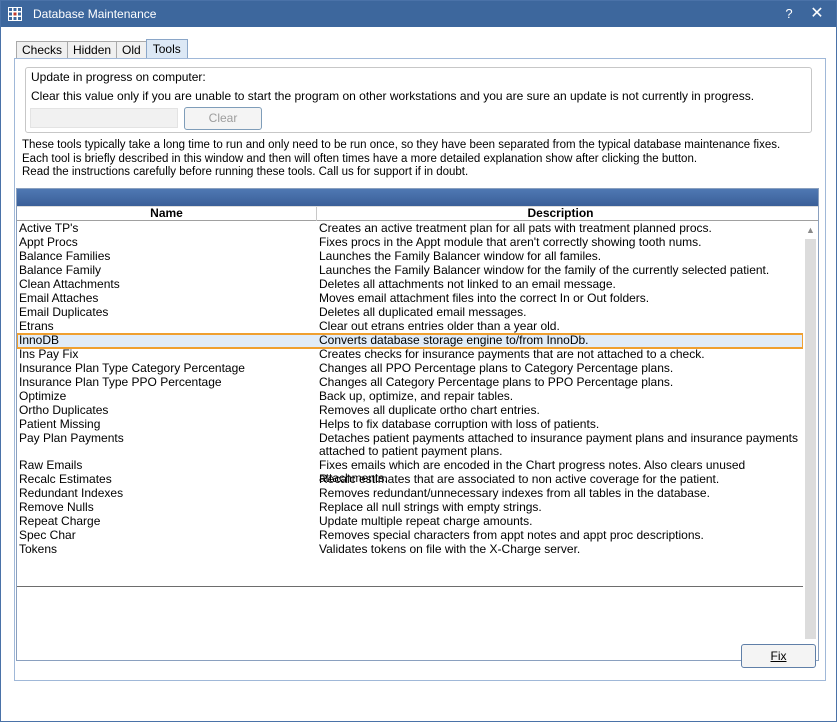 This screenshot has height=722, width=837. What do you see at coordinates (810, 230) in the screenshot?
I see `scroll-up-icon: ▲` at bounding box center [810, 230].